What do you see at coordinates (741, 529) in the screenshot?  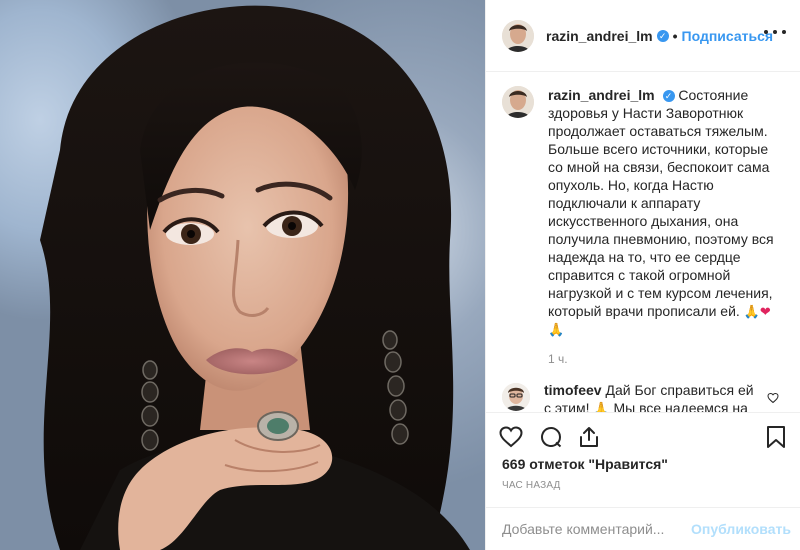 I see `publish-button: Опубликовать` at bounding box center [741, 529].